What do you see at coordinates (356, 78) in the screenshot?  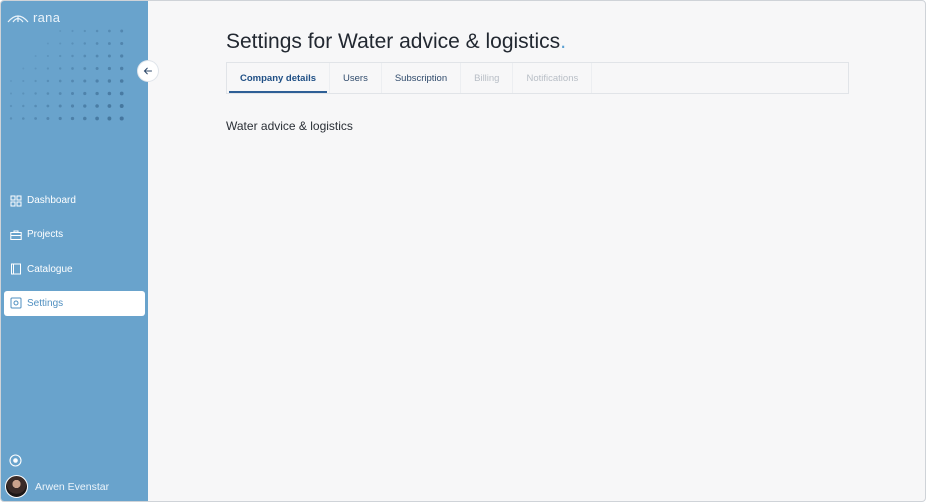 I see `tab-users: Users` at bounding box center [356, 78].